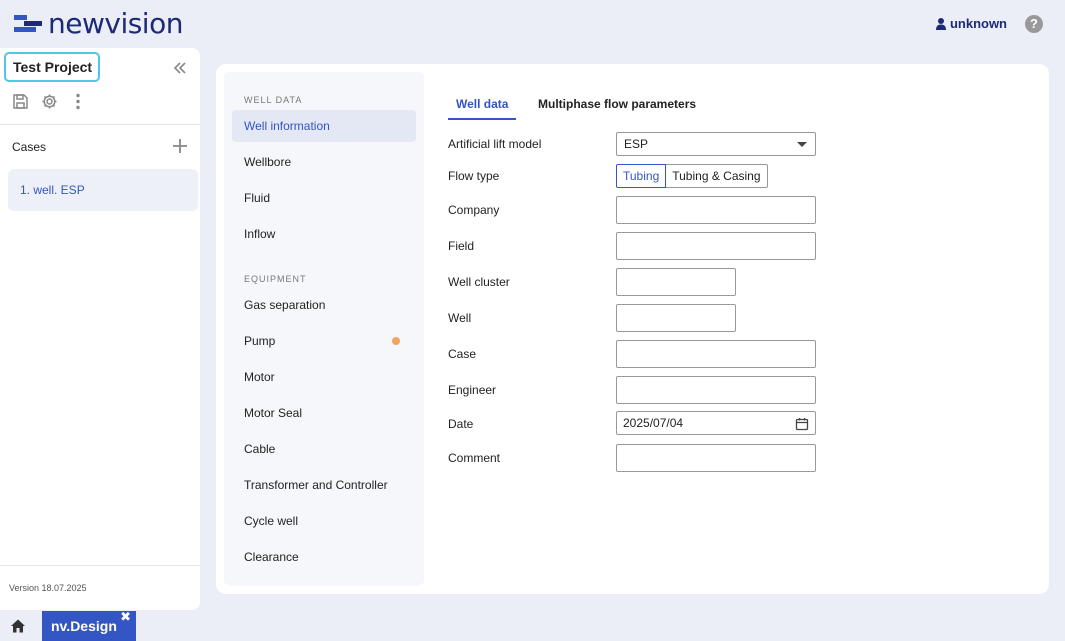 This screenshot has width=1065, height=641. Describe the element at coordinates (1034, 24) in the screenshot. I see `help-icon: ?` at that location.